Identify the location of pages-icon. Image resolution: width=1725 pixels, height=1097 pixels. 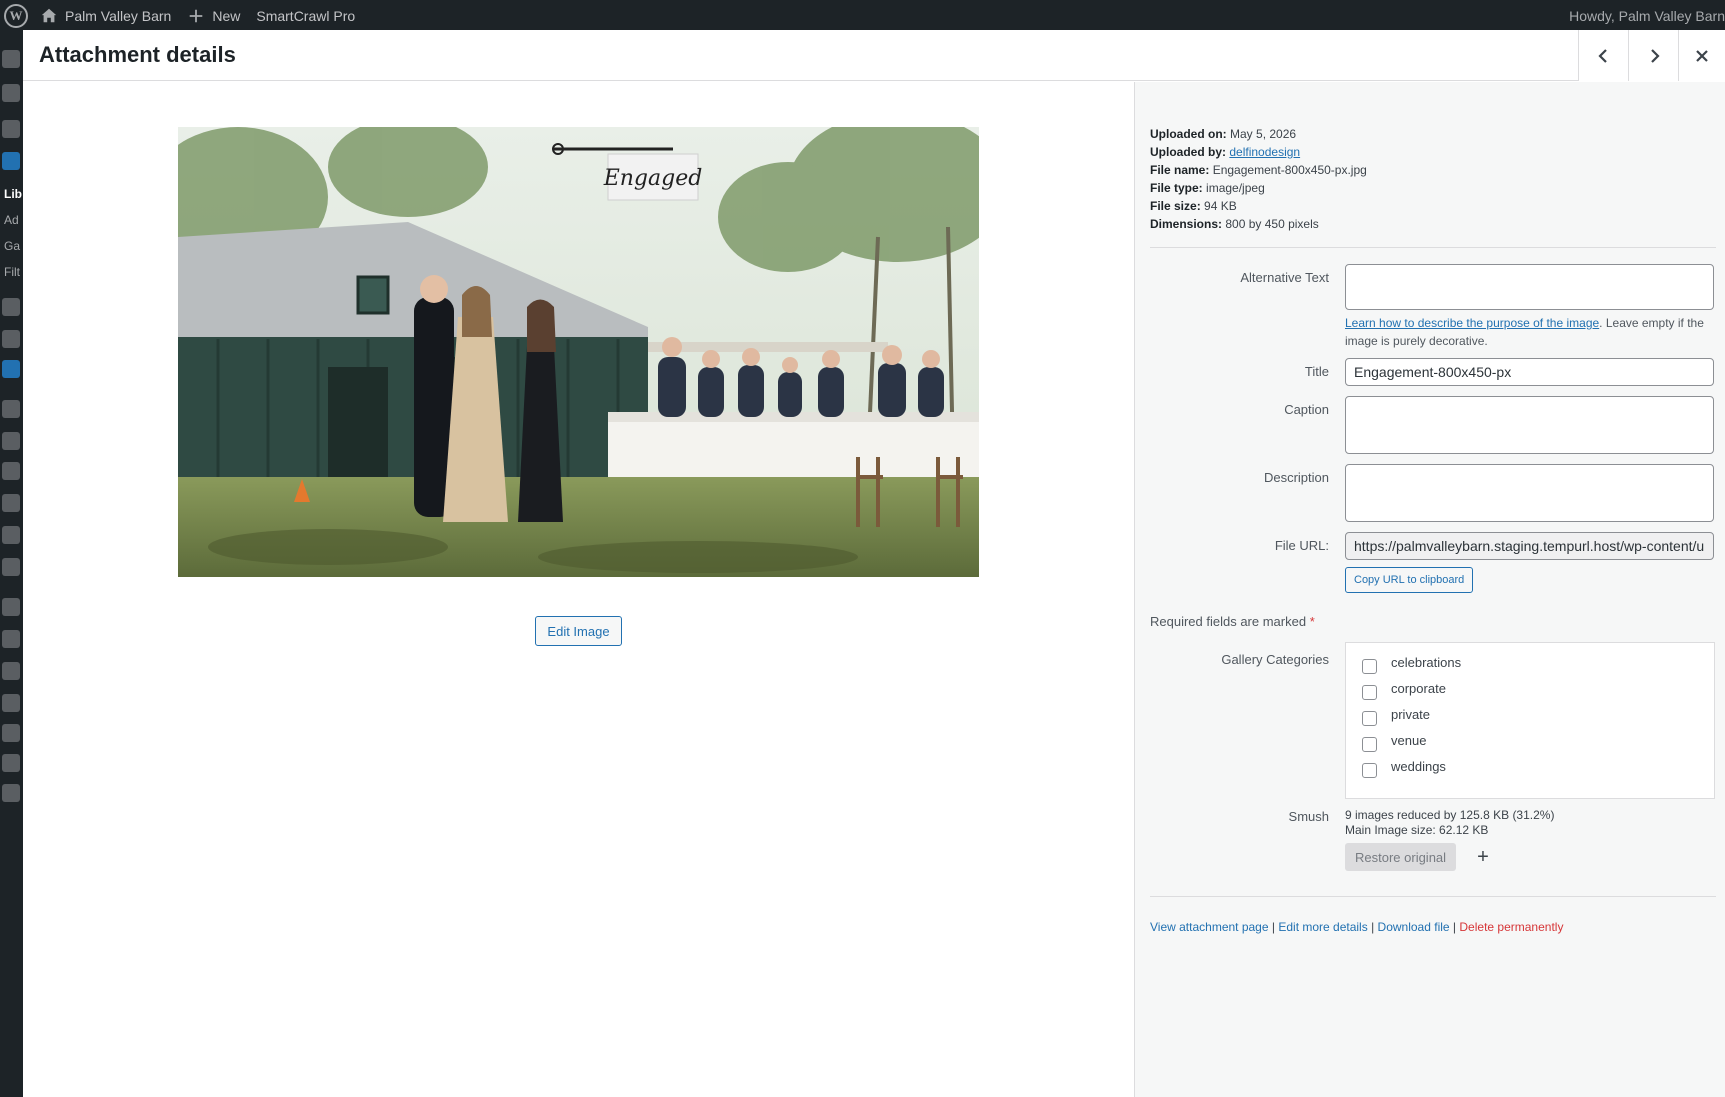
(11, 307).